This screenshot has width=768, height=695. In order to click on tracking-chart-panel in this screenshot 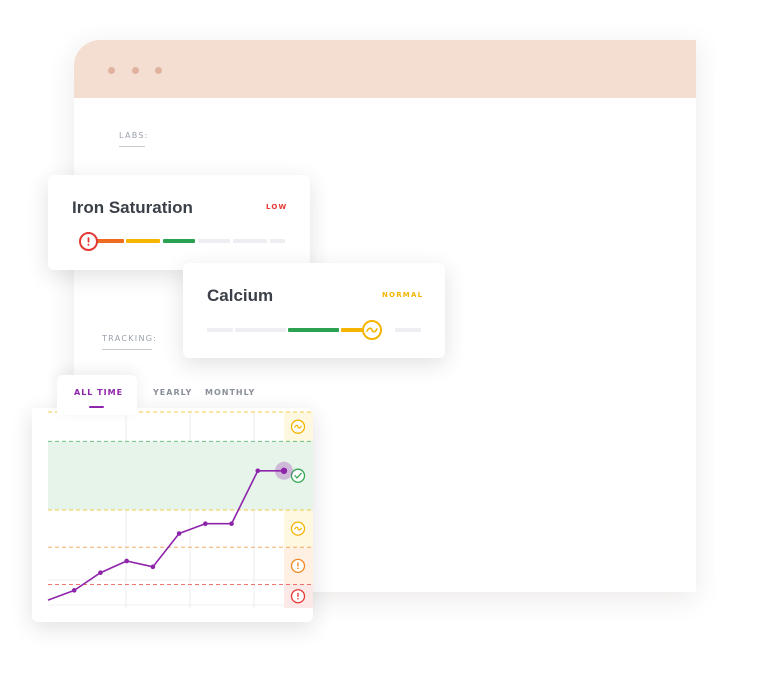, I will do `click(172, 515)`.